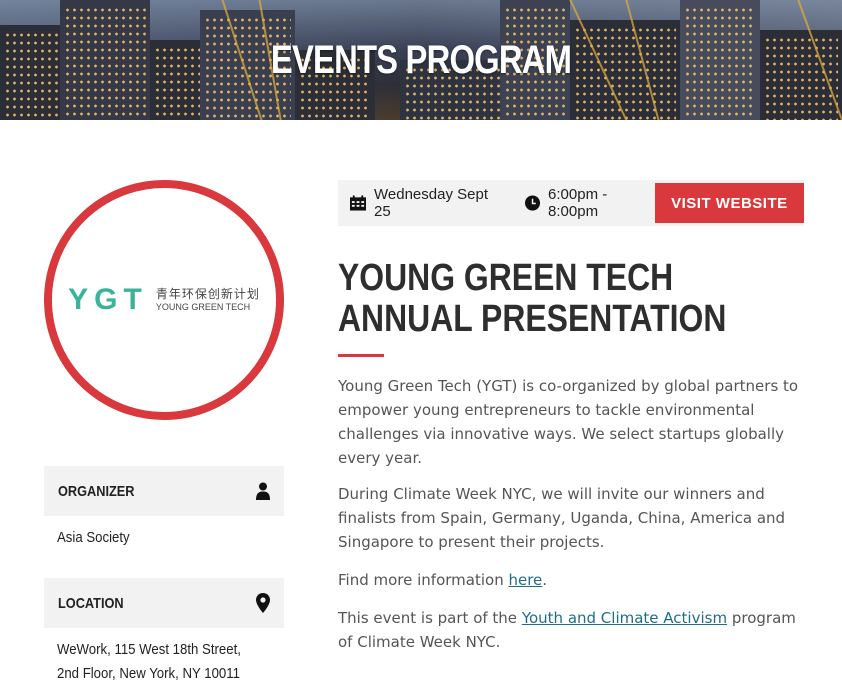 The image size is (842, 700). I want to click on map-pin-icon, so click(263, 603).